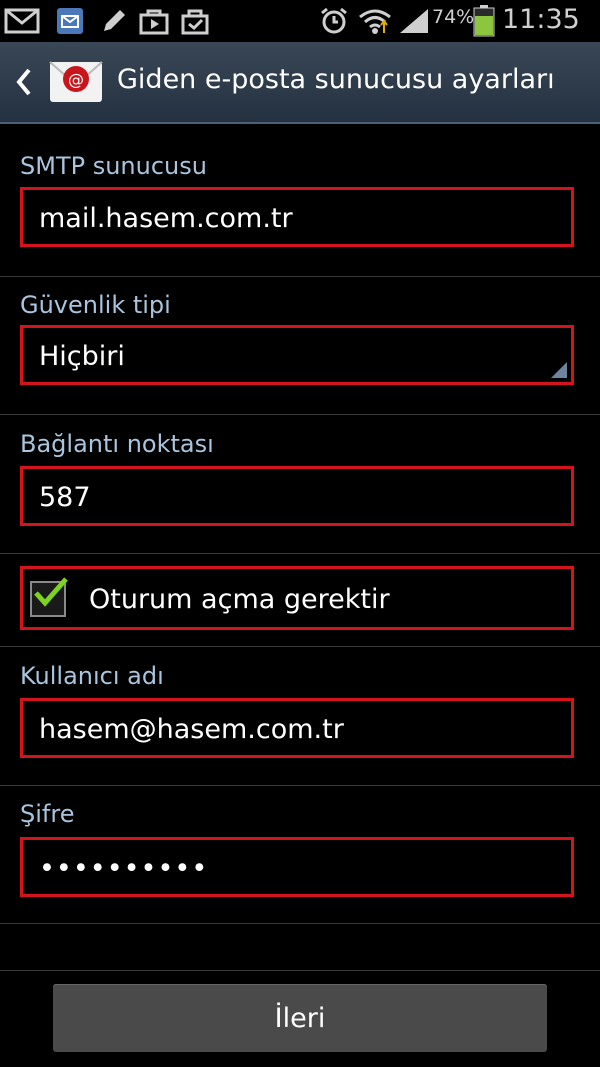  I want to click on security-type-select: Hiçbiri, so click(297, 355).